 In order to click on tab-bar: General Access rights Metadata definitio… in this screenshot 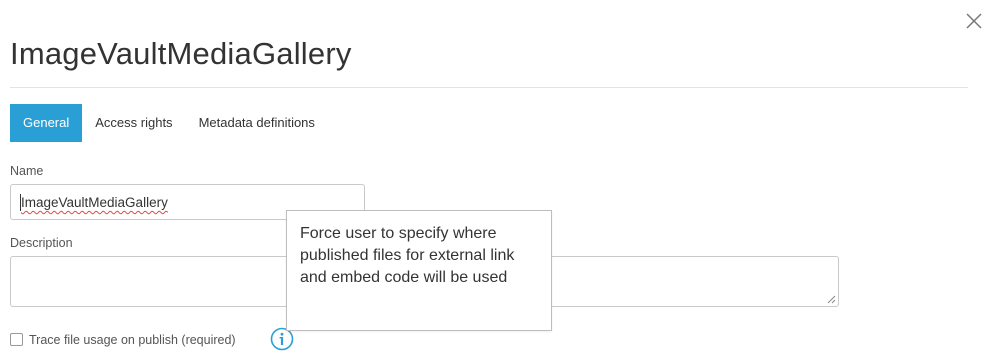, I will do `click(169, 123)`.